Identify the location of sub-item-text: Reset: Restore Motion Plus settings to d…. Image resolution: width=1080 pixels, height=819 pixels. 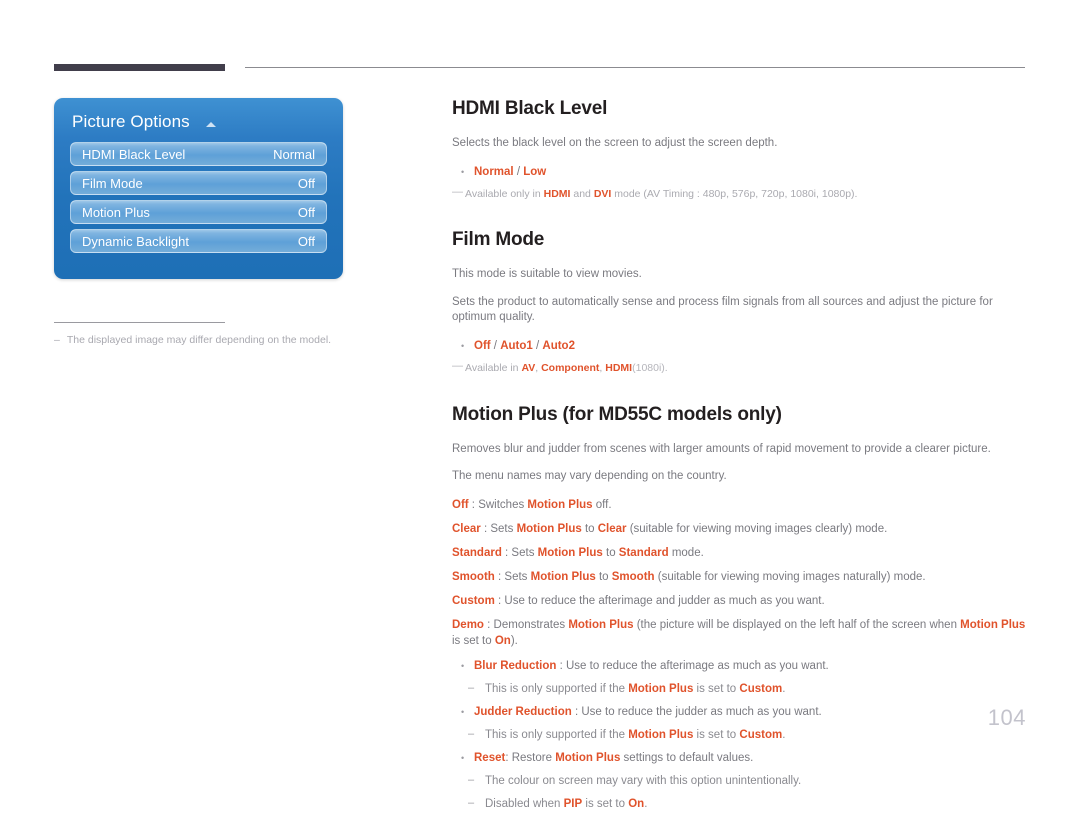
(750, 758).